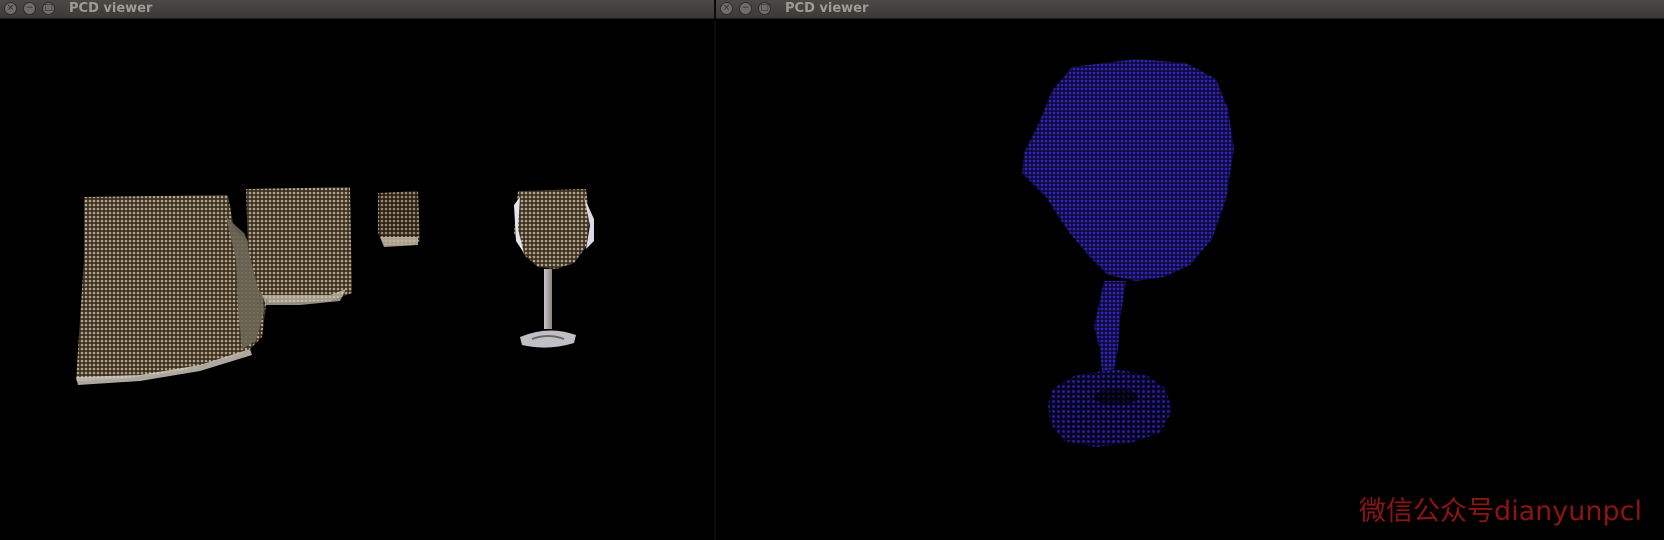 The image size is (1664, 540). What do you see at coordinates (299, 246) in the screenshot?
I see `box-point-cloud` at bounding box center [299, 246].